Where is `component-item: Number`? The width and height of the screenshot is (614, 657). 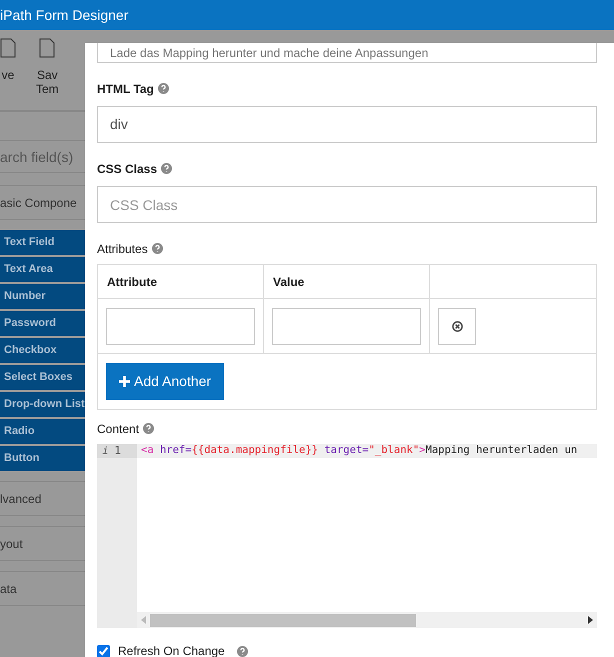 component-item: Number is located at coordinates (42, 296).